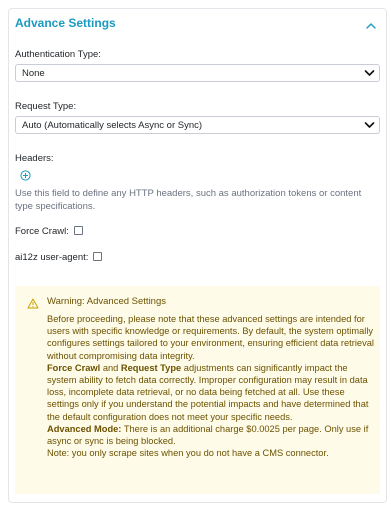 The width and height of the screenshot is (391, 516). Describe the element at coordinates (371, 23) in the screenshot. I see `chevron-up-icon` at that location.